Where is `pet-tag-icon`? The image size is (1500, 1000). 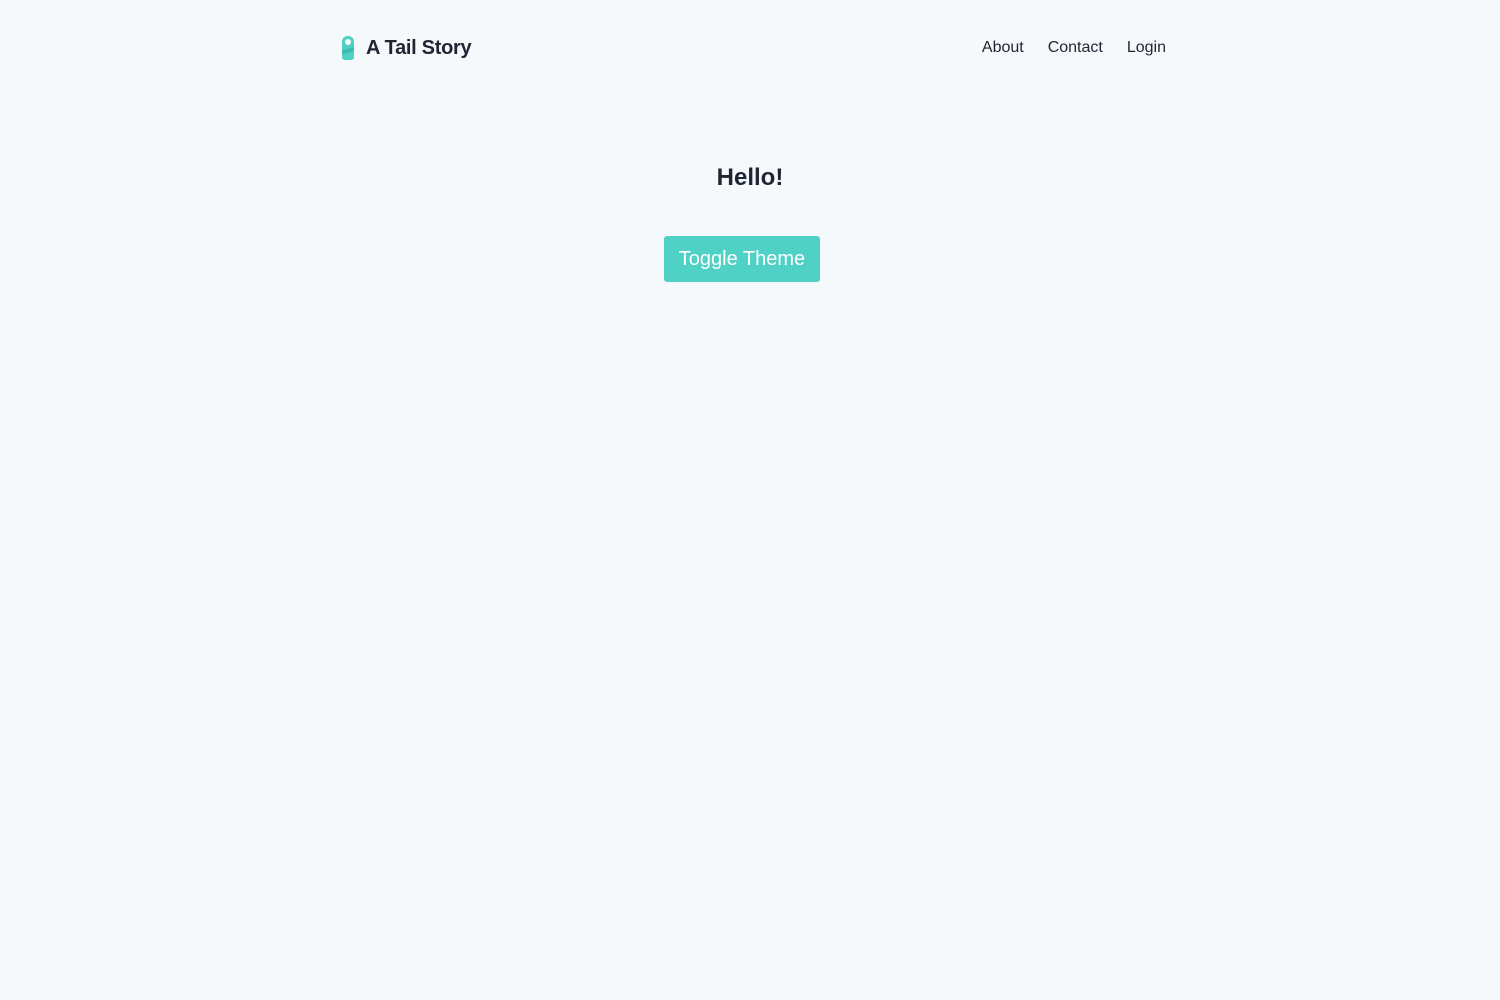 pet-tag-icon is located at coordinates (348, 48).